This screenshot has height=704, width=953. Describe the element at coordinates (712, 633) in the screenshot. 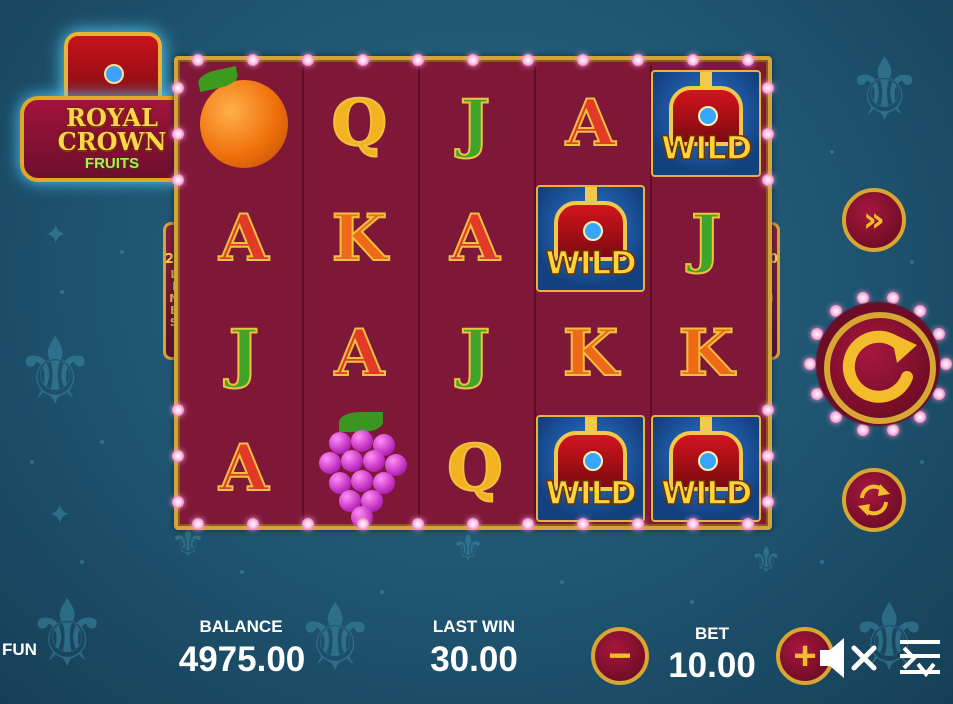

I see `bet-label: BET` at that location.